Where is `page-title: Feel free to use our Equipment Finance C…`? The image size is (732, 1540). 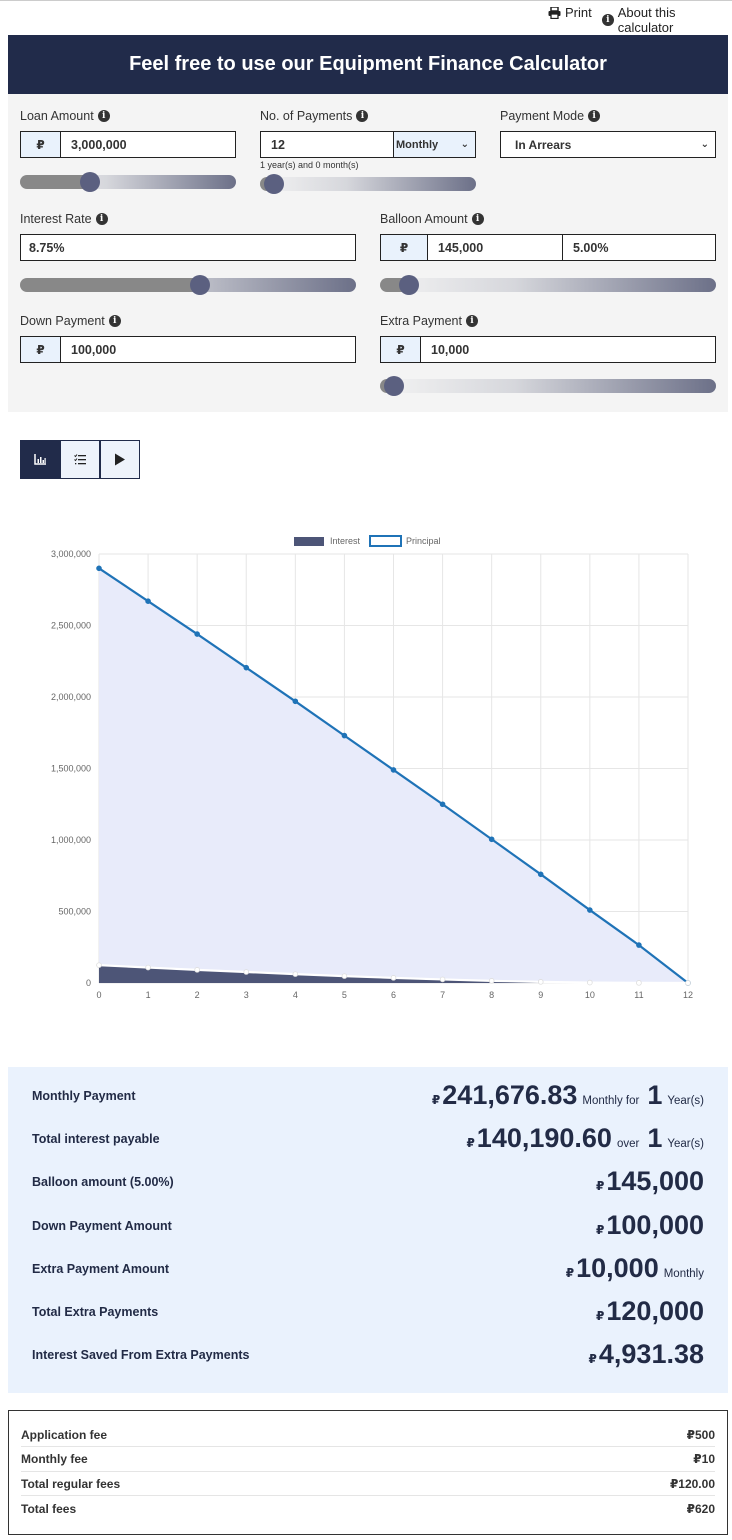
page-title: Feel free to use our Equipment Finance C… is located at coordinates (368, 64).